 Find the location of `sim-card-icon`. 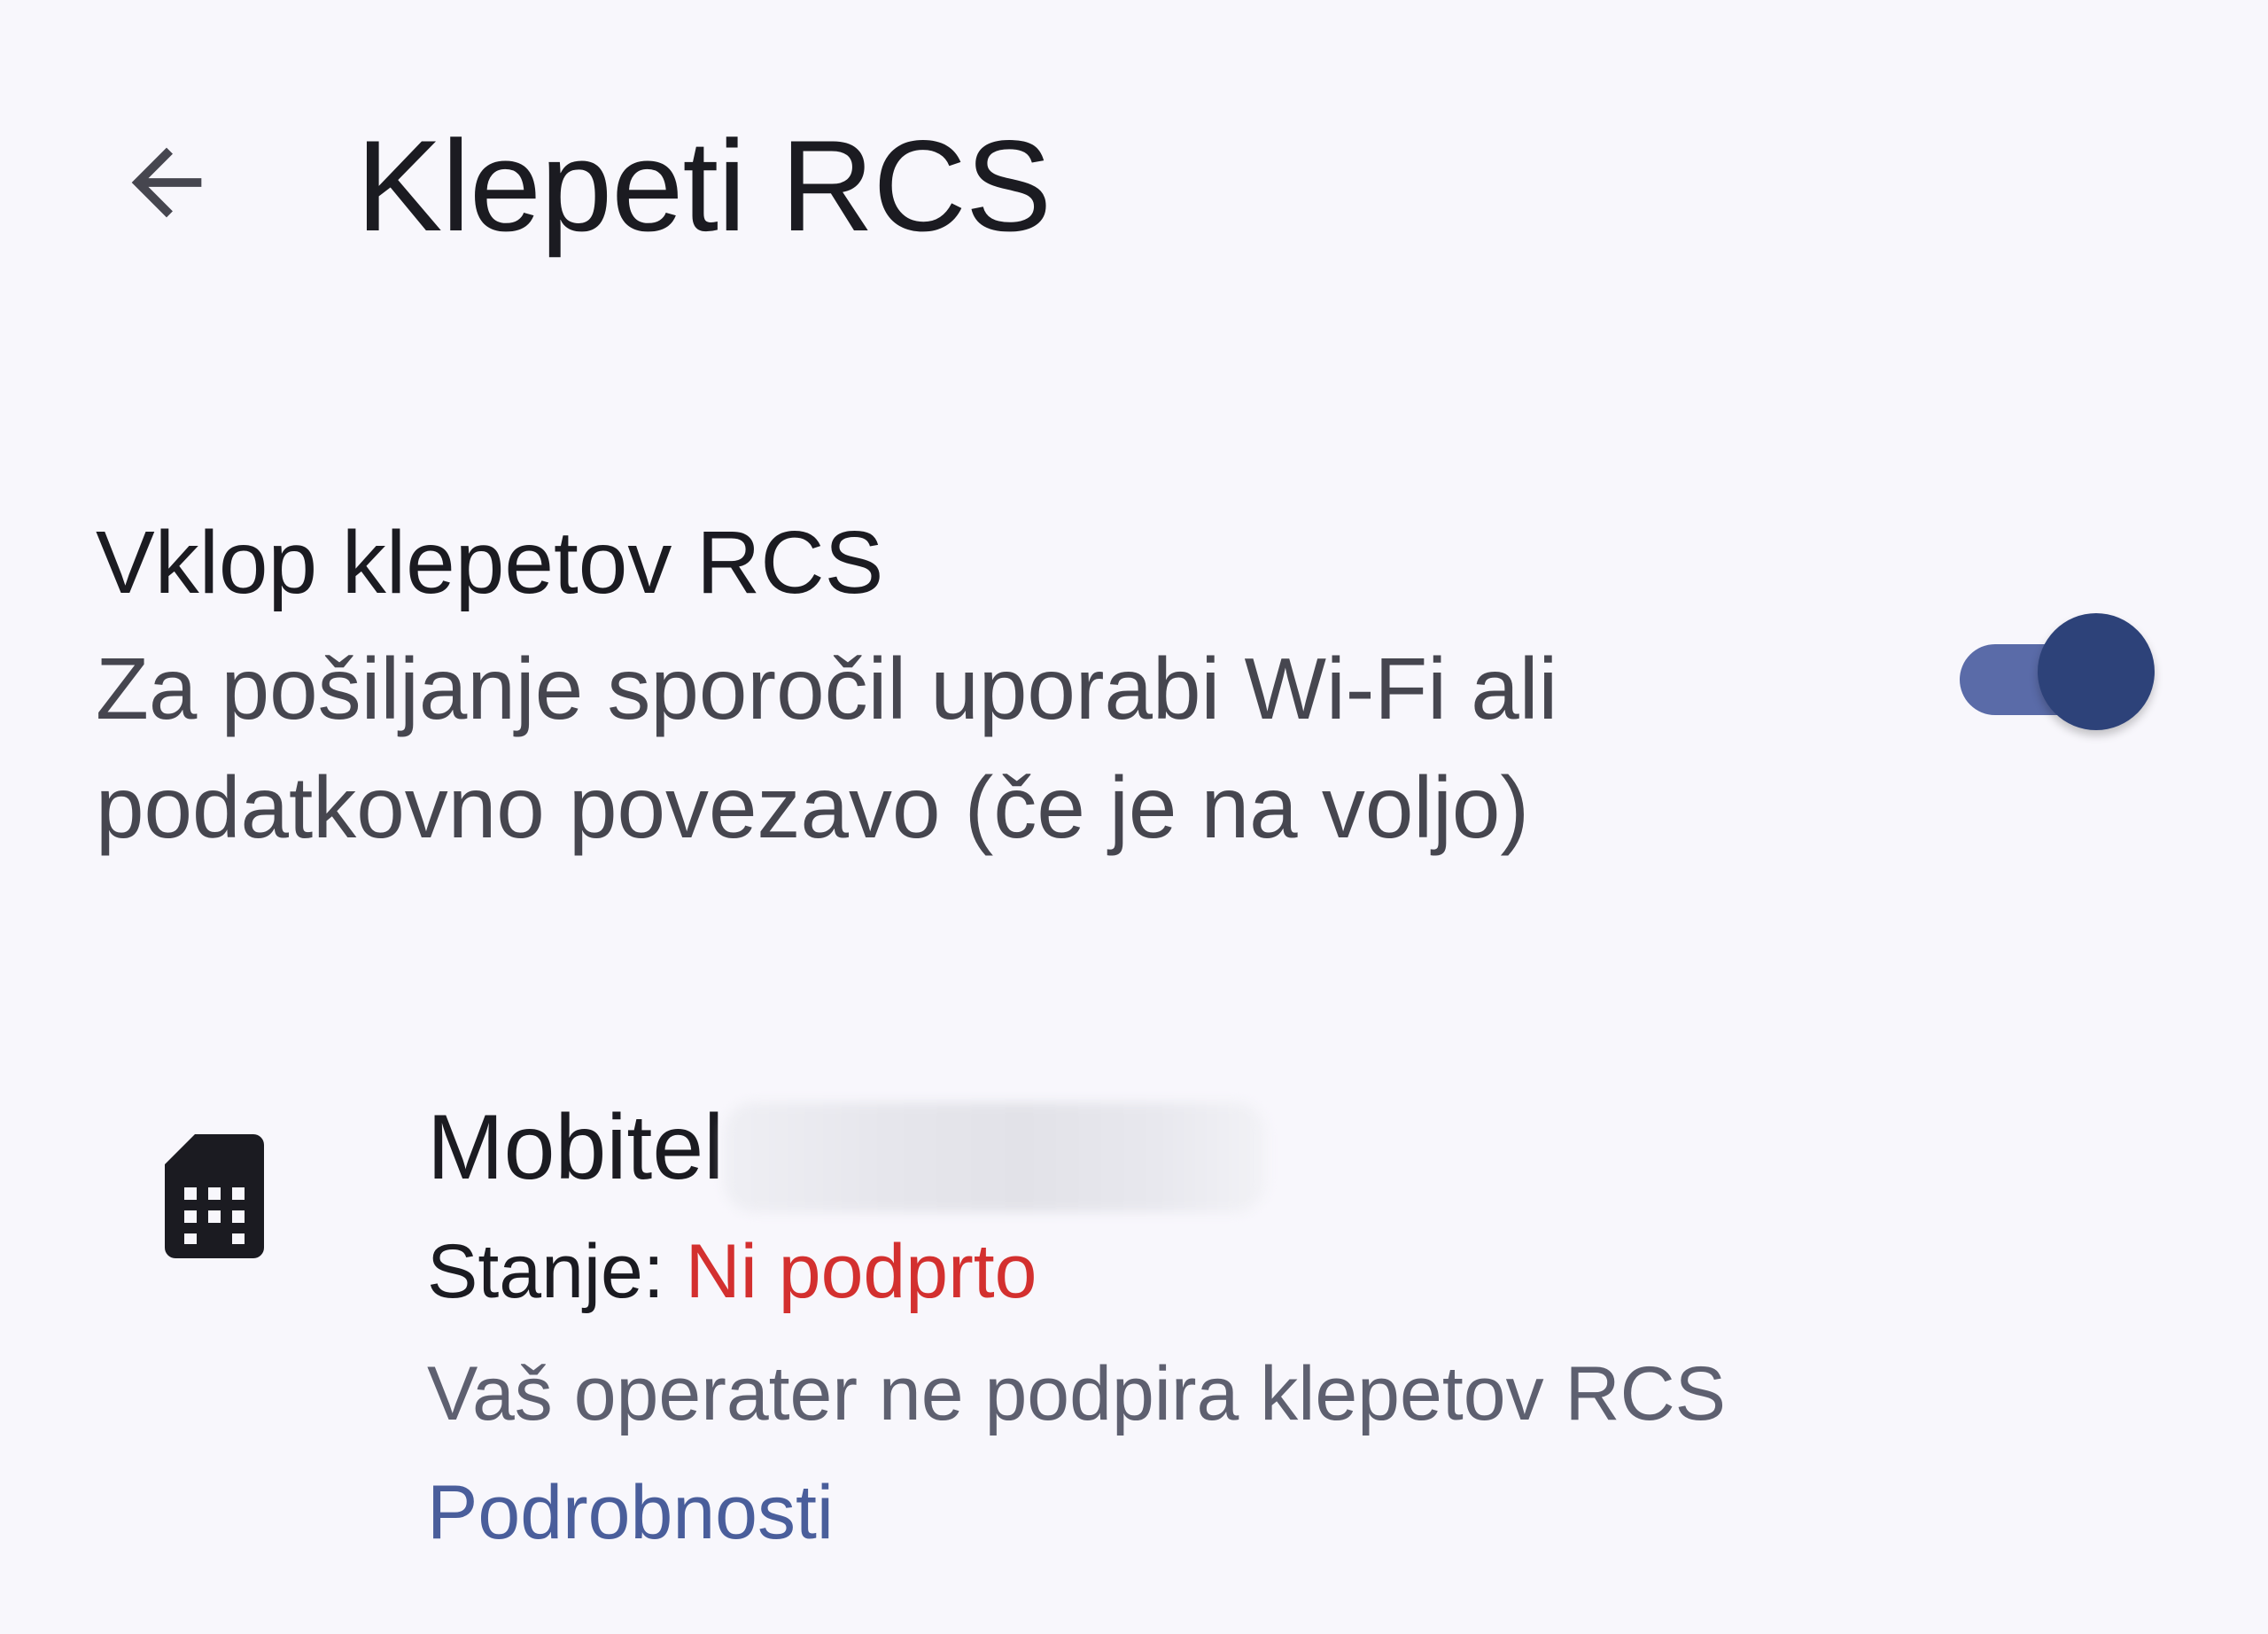

sim-card-icon is located at coordinates (214, 1196).